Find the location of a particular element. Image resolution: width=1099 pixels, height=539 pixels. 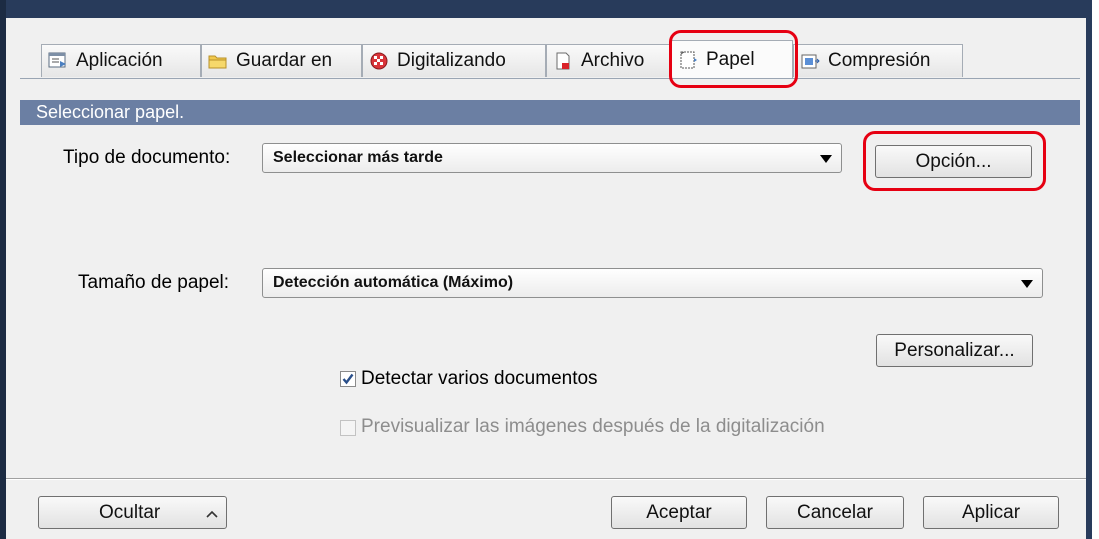

tab-file: Archivo is located at coordinates (608, 60).